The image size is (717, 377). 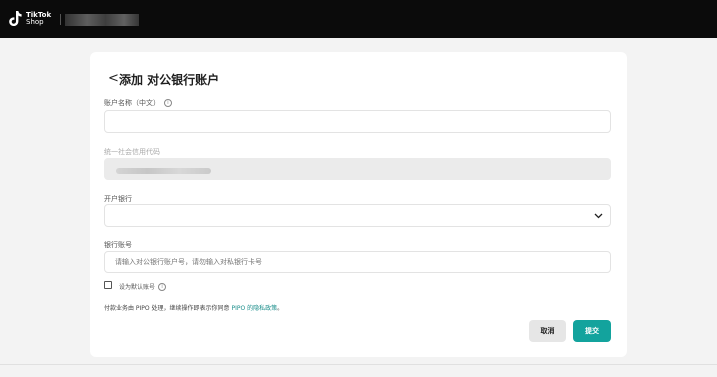 What do you see at coordinates (15, 19) in the screenshot?
I see `tiktok-note-icon` at bounding box center [15, 19].